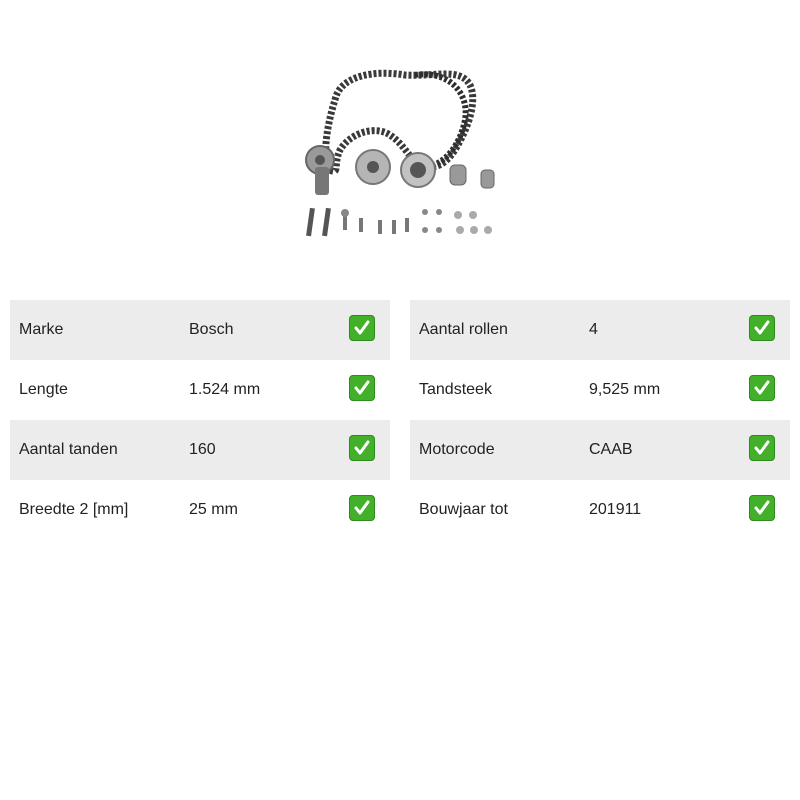 This screenshot has width=800, height=800. Describe the element at coordinates (68, 449) in the screenshot. I see `spec-label: Aantal tanden` at that location.